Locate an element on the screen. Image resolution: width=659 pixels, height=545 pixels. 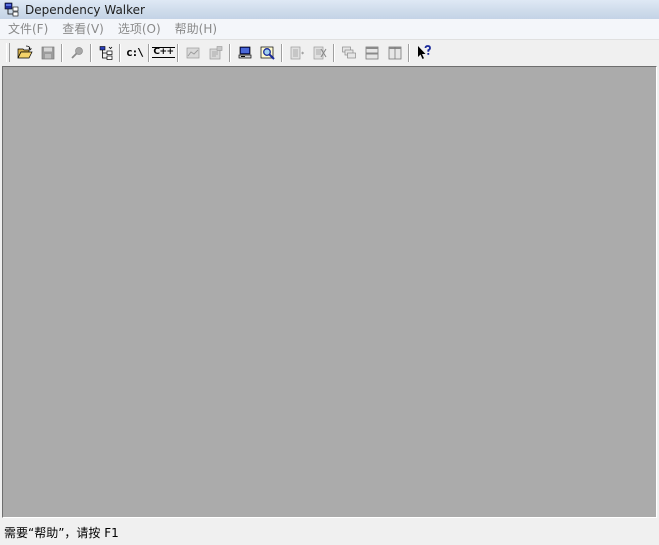
copy-button is located at coordinates (76, 53).